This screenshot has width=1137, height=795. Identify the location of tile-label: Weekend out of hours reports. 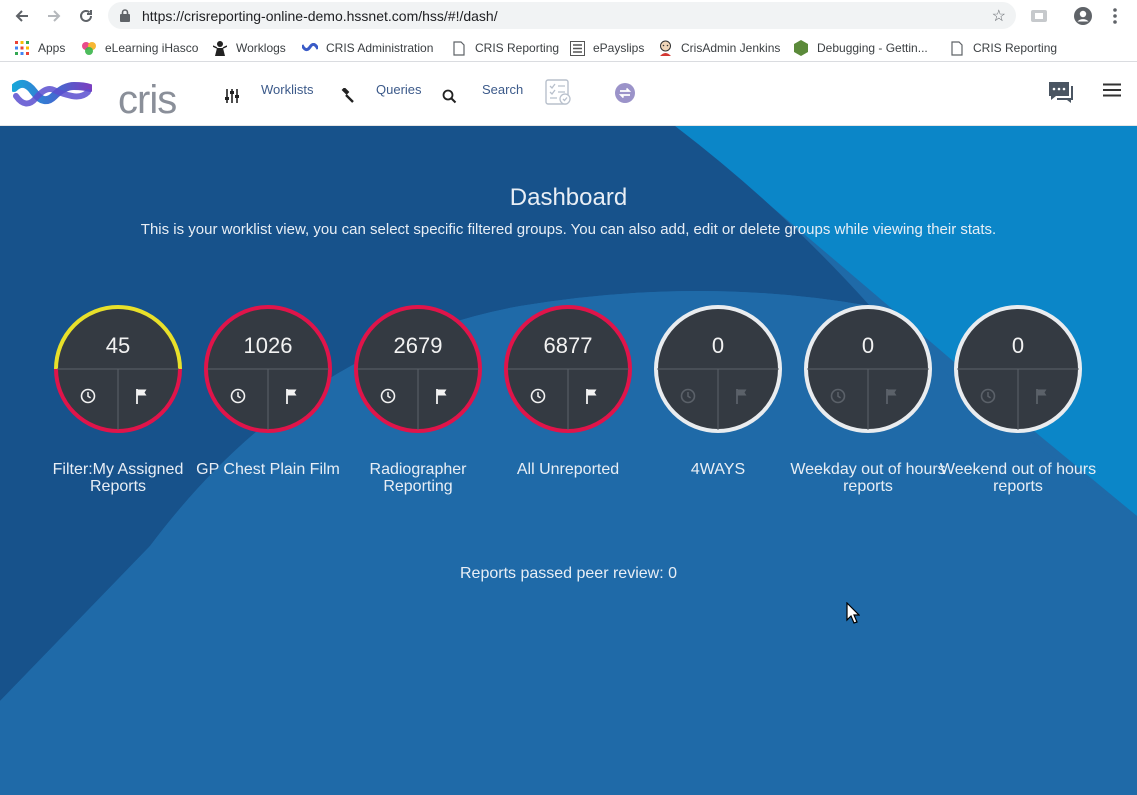
(1018, 478).